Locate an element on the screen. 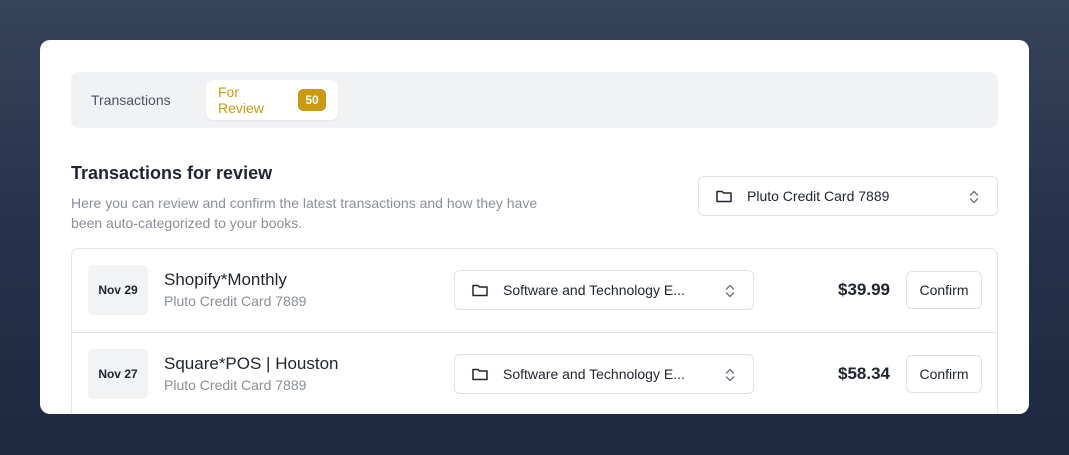  page-title: Transactions for review is located at coordinates (172, 173).